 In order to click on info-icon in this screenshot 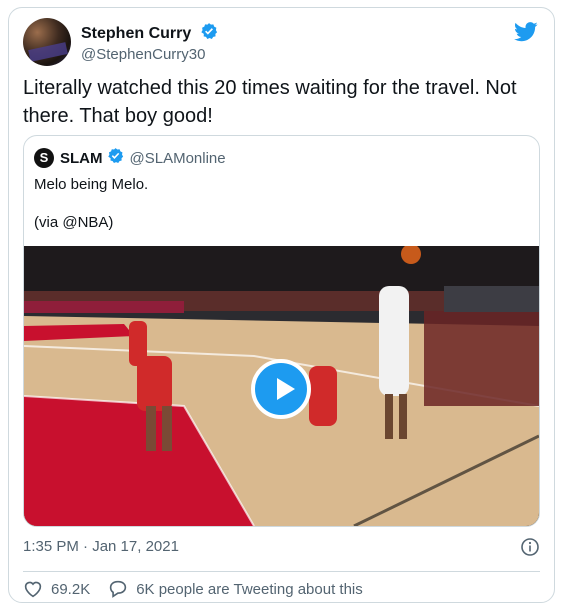, I will do `click(530, 549)`.